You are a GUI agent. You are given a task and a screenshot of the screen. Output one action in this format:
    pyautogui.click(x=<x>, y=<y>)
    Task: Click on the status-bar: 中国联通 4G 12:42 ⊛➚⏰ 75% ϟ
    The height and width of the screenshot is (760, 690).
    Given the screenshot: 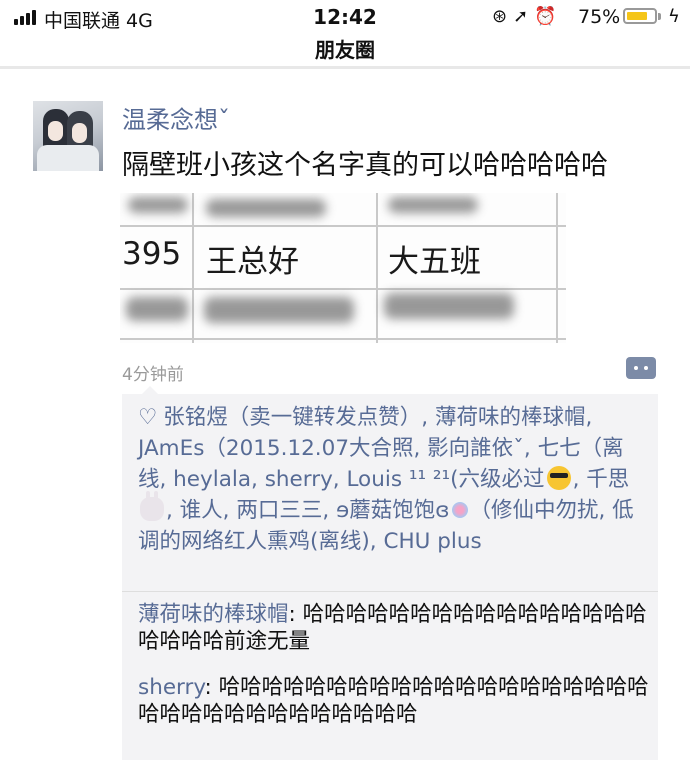 What is the action you would take?
    pyautogui.click(x=345, y=18)
    